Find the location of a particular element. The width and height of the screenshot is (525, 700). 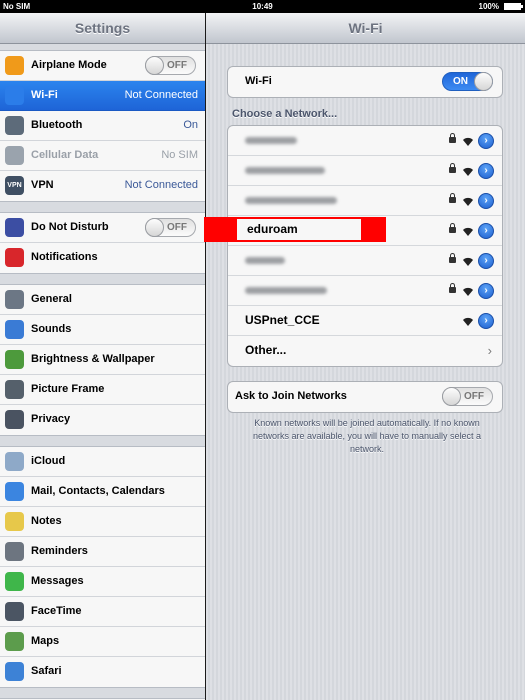

battery-icon is located at coordinates (513, 6).